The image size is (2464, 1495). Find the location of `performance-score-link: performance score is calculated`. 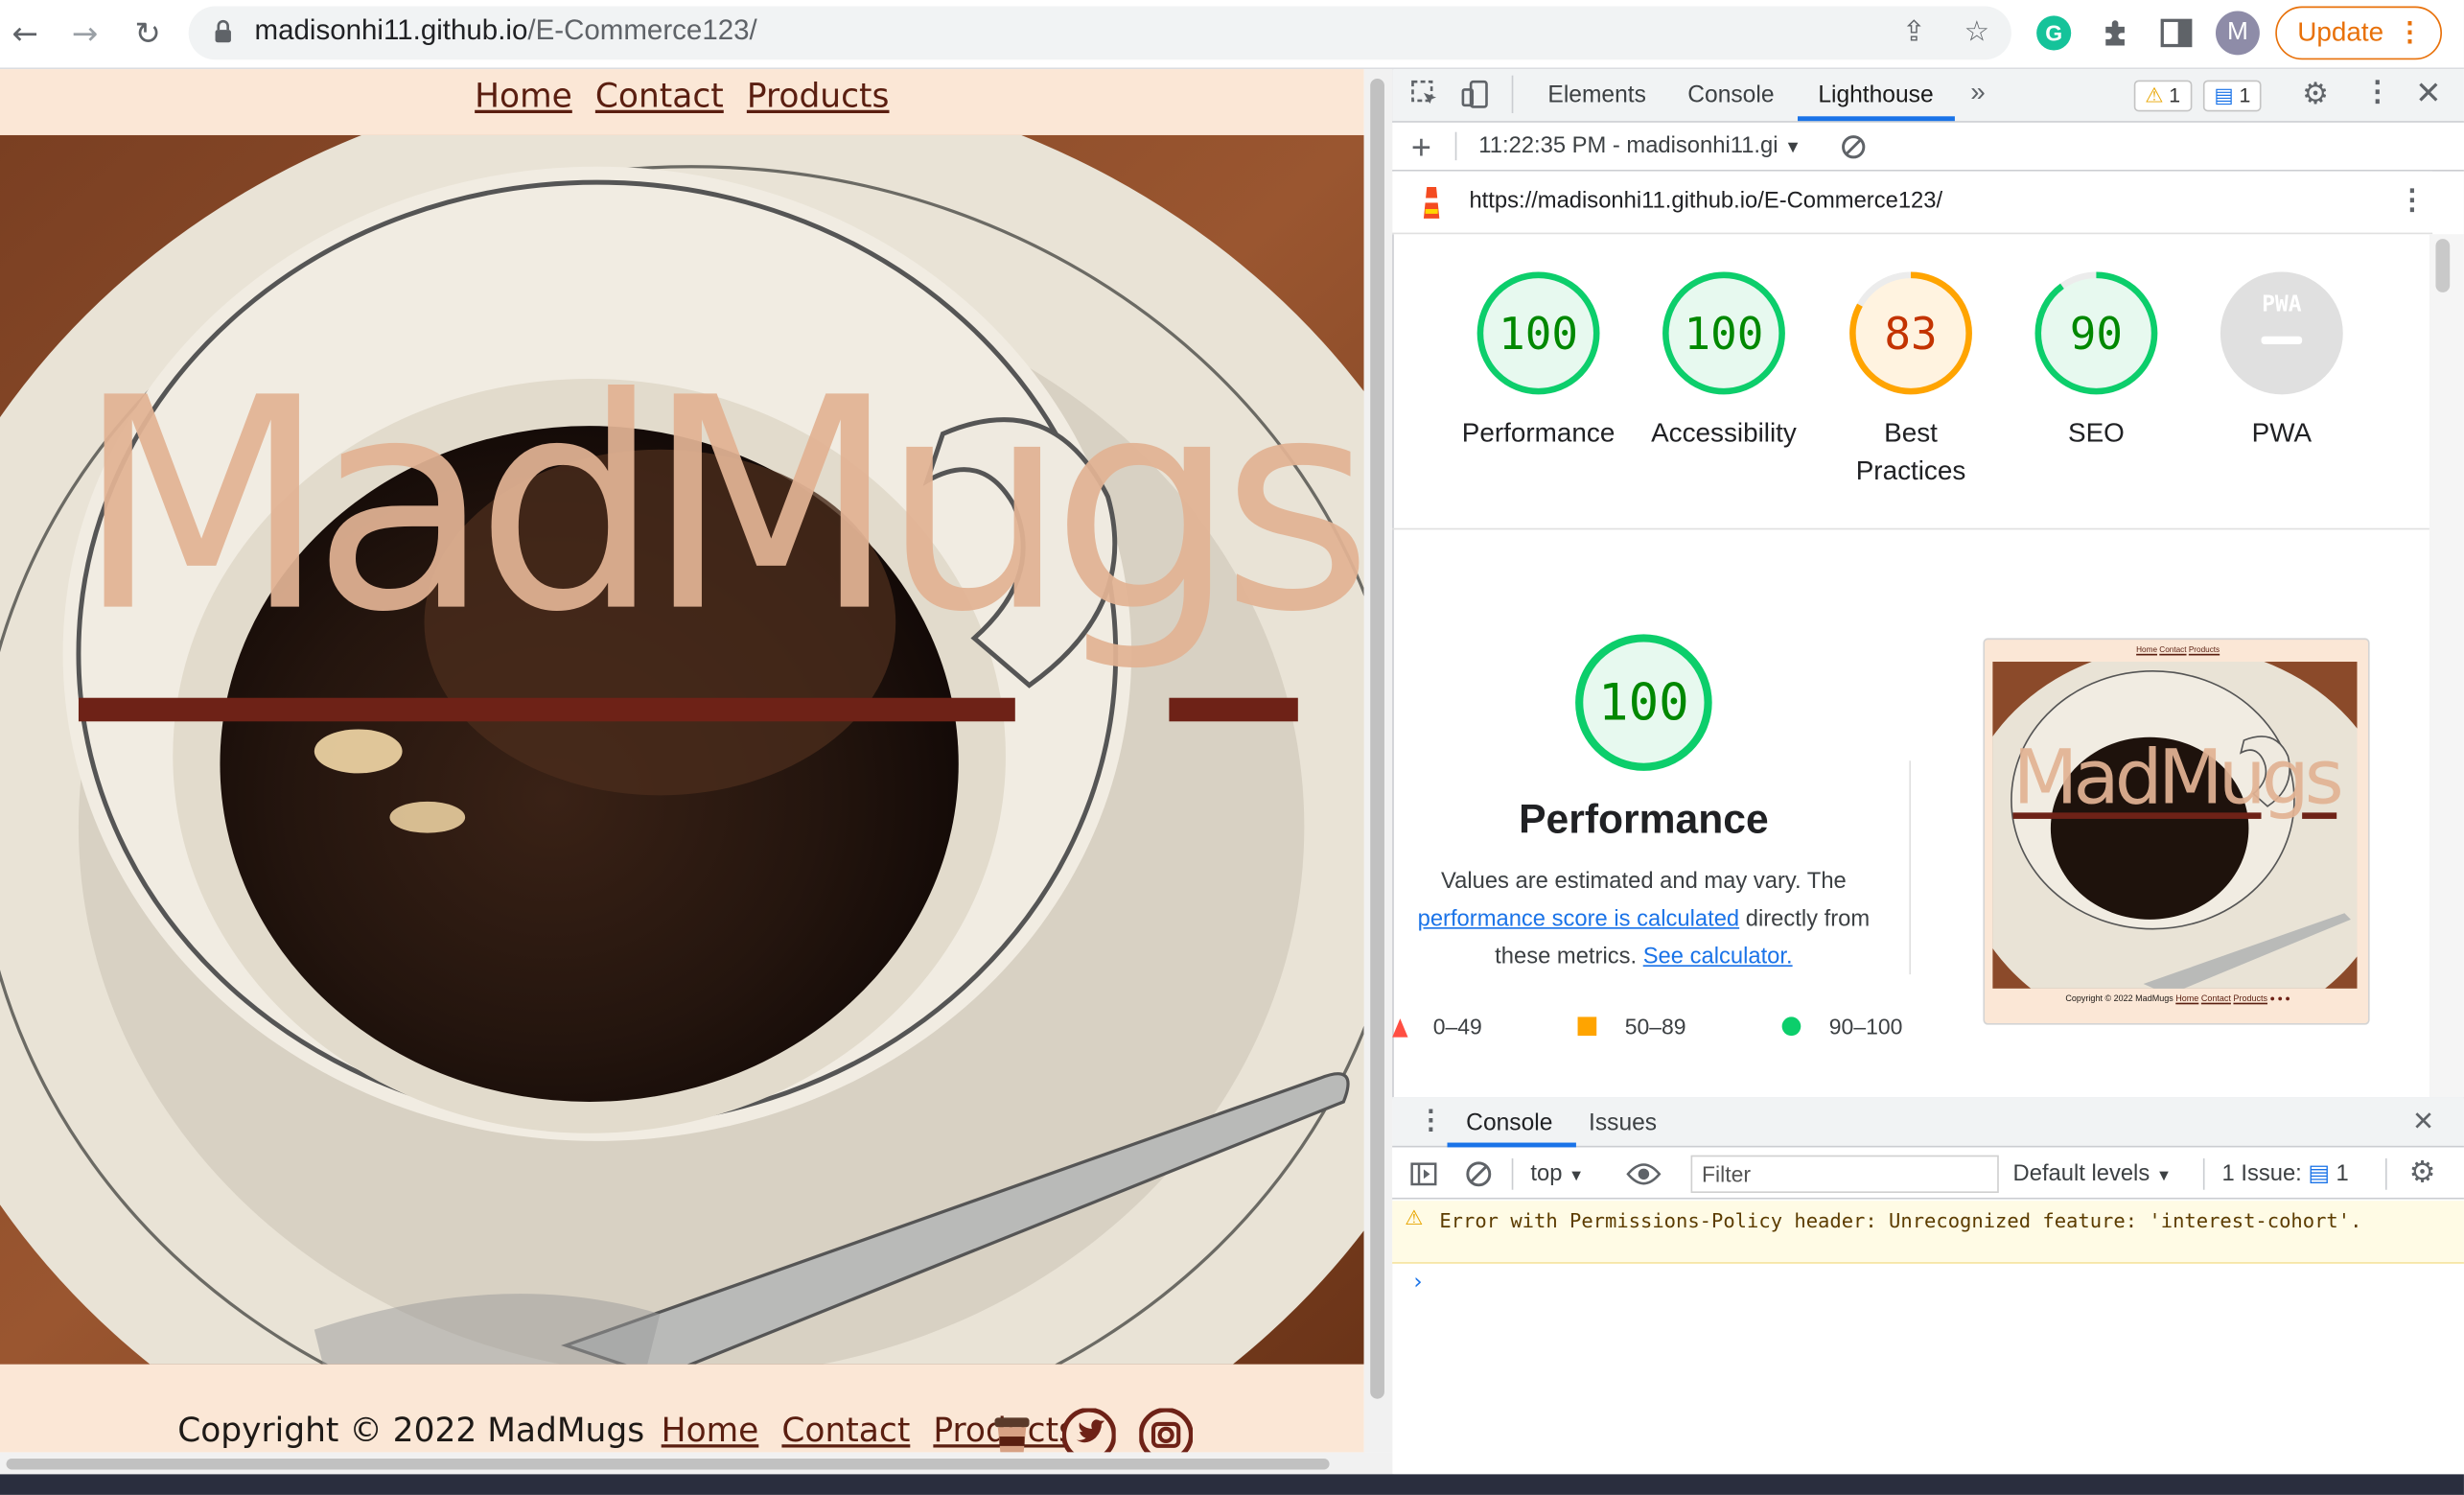

performance-score-link: performance score is calculated is located at coordinates (1579, 920).